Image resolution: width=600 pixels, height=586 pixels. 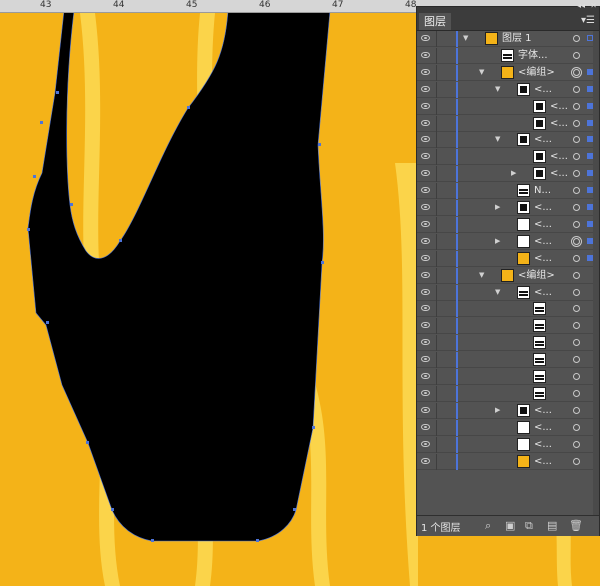 What do you see at coordinates (435, 21) in the screenshot?
I see `tab-layers: 图层` at bounding box center [435, 21].